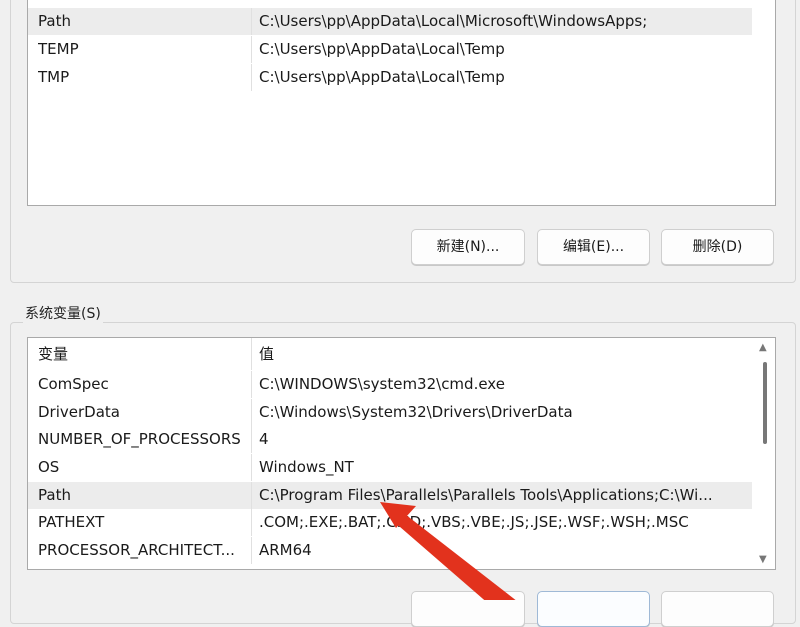 This screenshot has width=800, height=627. Describe the element at coordinates (306, 467) in the screenshot. I see `system-var-value: Windows_NT` at that location.